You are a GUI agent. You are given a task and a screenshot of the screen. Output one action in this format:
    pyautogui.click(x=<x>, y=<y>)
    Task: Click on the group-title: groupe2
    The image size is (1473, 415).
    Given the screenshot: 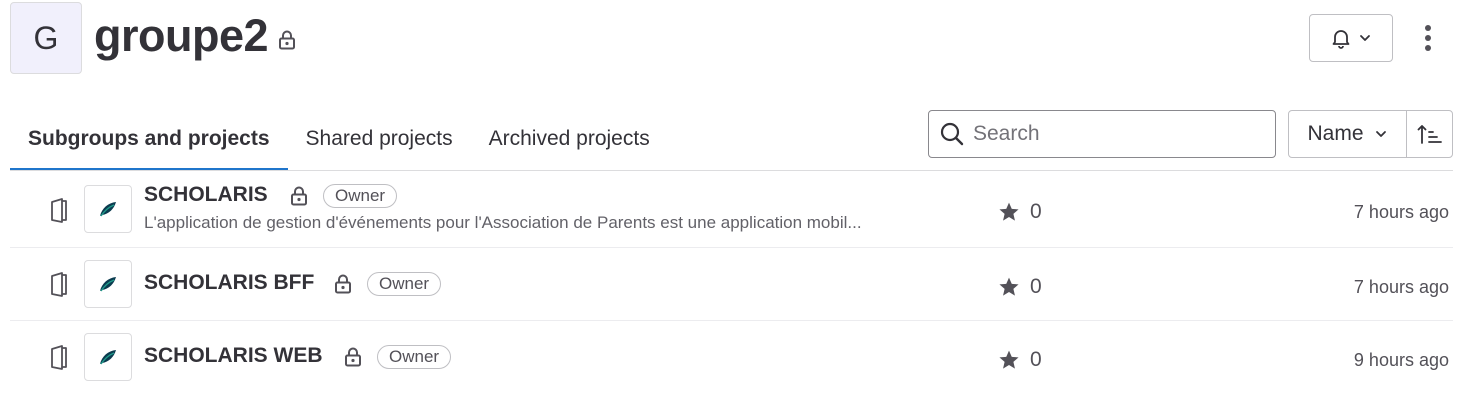 What is the action you would take?
    pyautogui.click(x=181, y=35)
    